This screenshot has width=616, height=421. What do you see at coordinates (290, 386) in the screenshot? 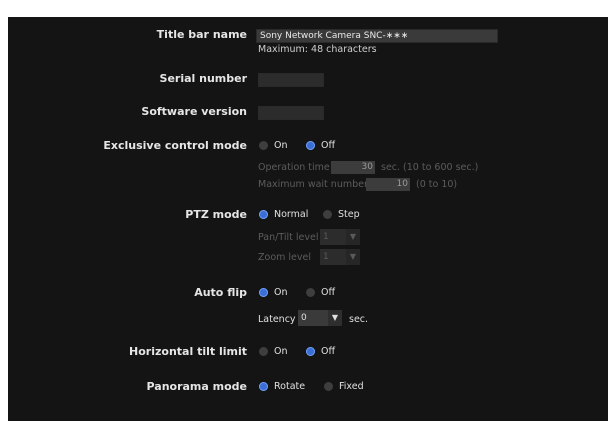
I see `panorama-rotate-label: Rotate` at bounding box center [290, 386].